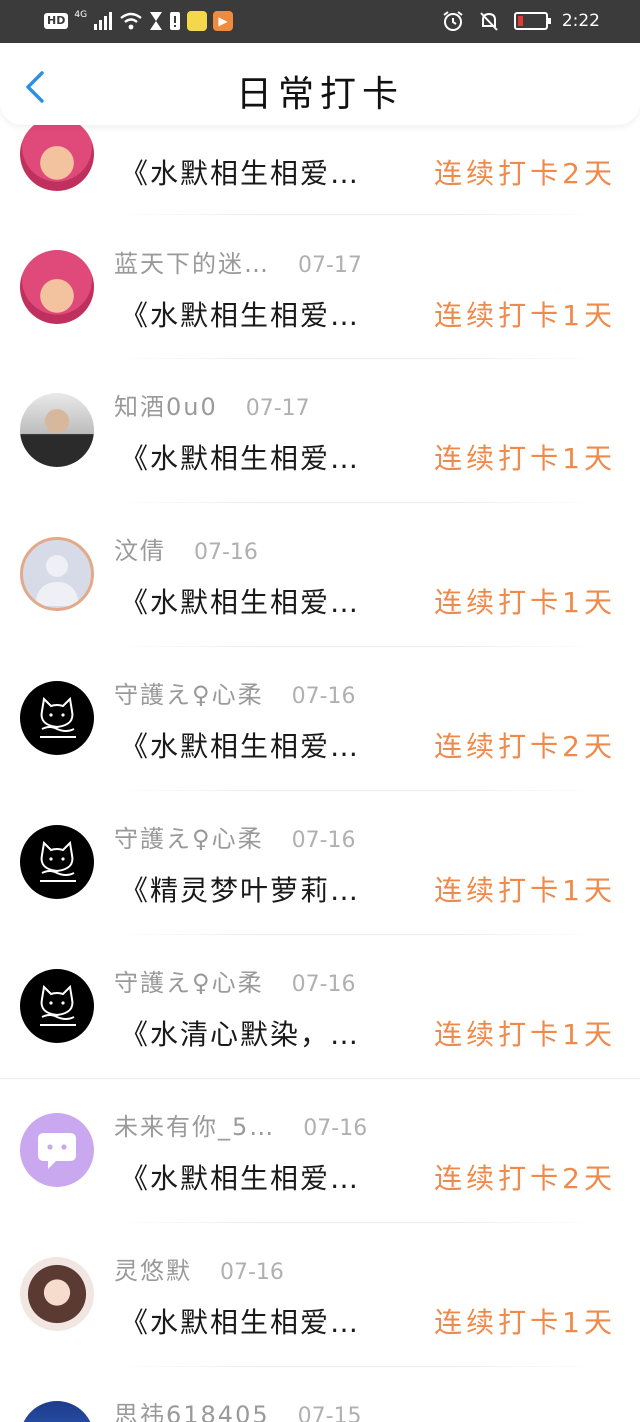 Image resolution: width=640 pixels, height=1422 pixels. I want to click on anime-girl2-avatar, so click(57, 1294).